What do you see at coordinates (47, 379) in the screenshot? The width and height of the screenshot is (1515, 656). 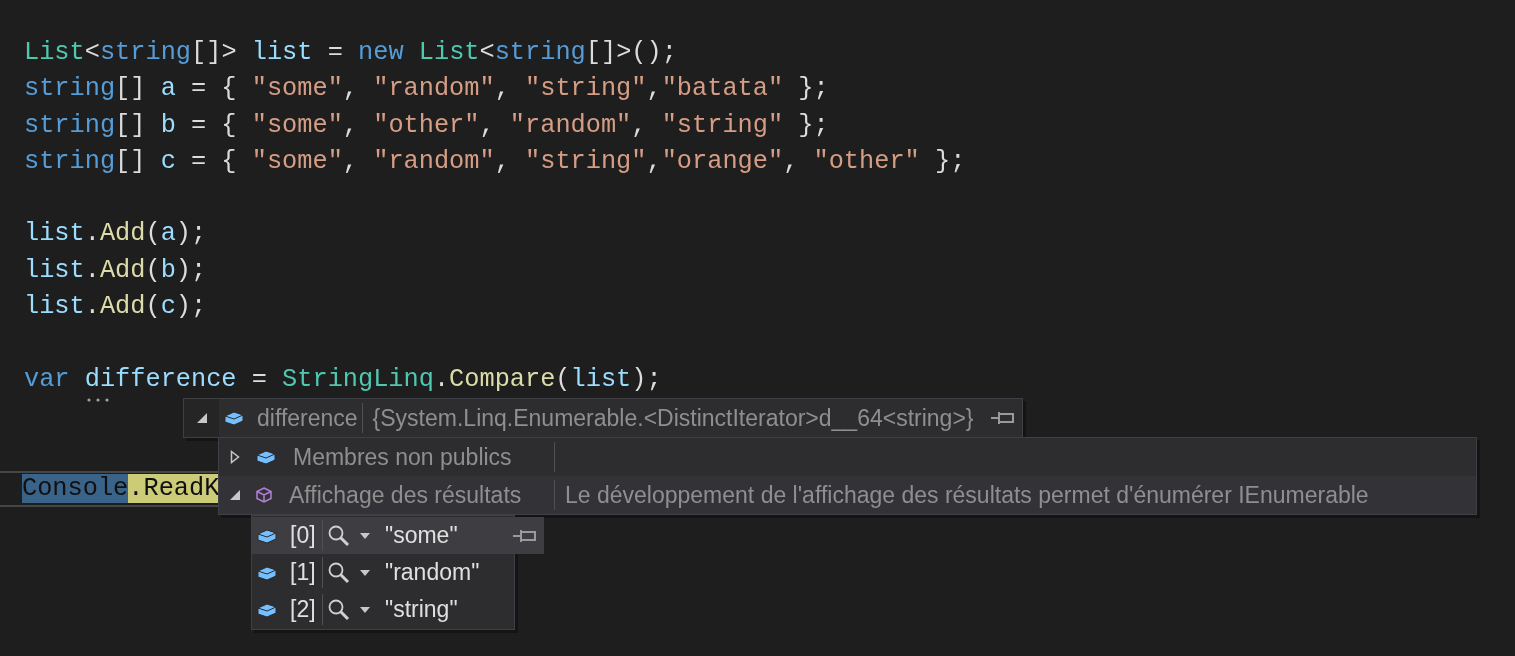 I see `code-token: var` at bounding box center [47, 379].